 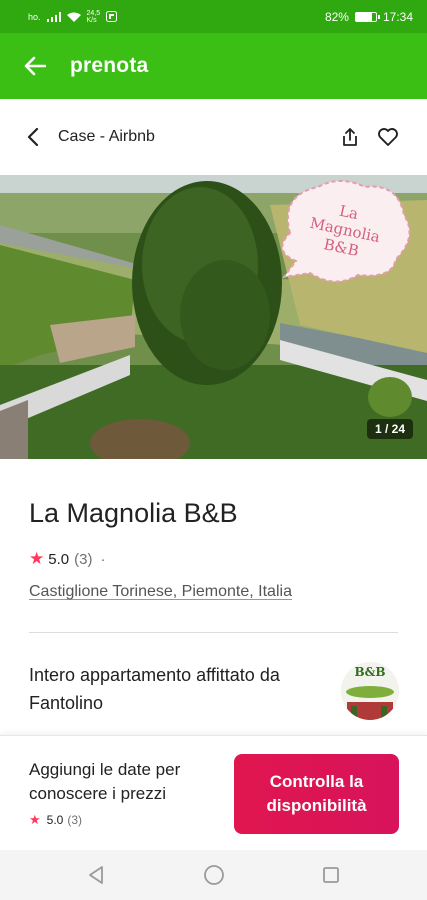 I want to click on favorite-button, so click(x=388, y=137).